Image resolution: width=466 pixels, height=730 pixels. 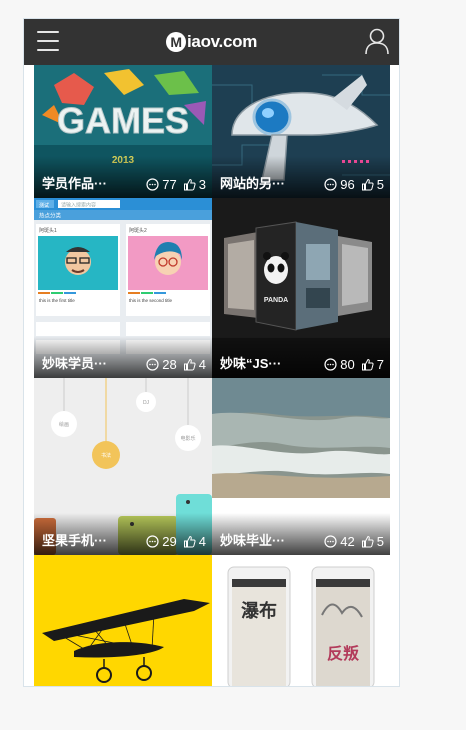 What do you see at coordinates (74, 183) in the screenshot?
I see `card-title: 学员作品···` at bounding box center [74, 183].